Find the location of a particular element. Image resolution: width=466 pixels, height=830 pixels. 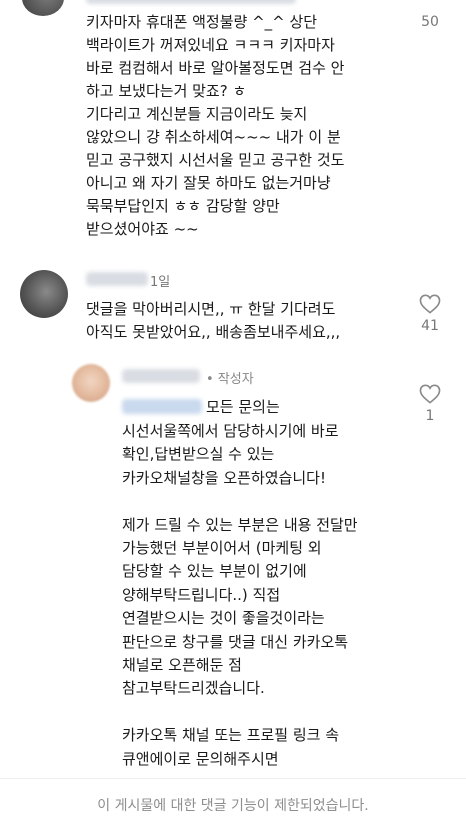

reply-first-line: 모든 문의는 is located at coordinates (243, 407).